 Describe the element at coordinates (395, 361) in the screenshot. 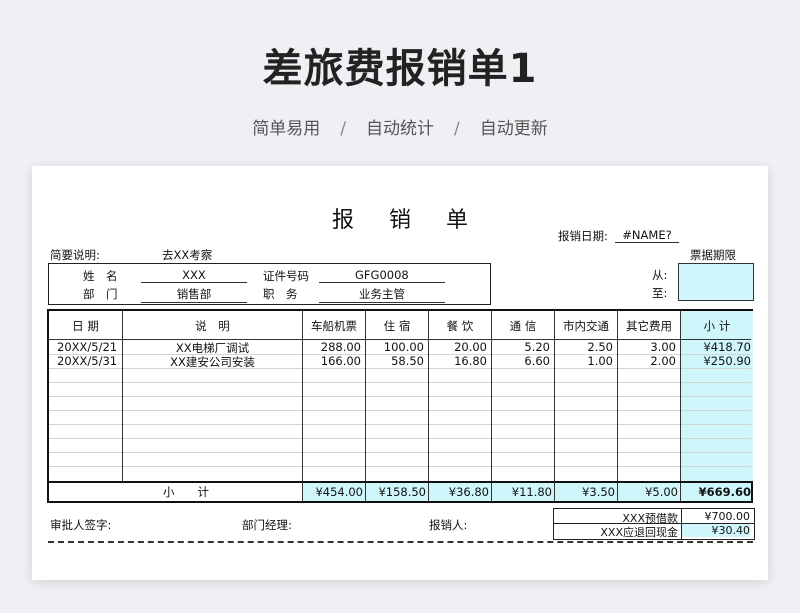

I see `row-lodging: 58.50` at that location.